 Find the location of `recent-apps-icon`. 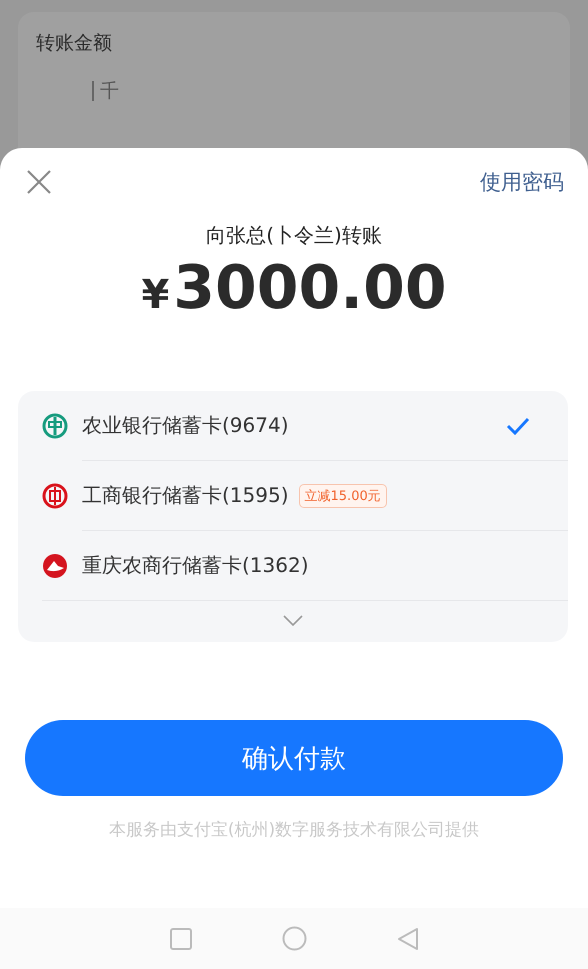

recent-apps-icon is located at coordinates (181, 939).